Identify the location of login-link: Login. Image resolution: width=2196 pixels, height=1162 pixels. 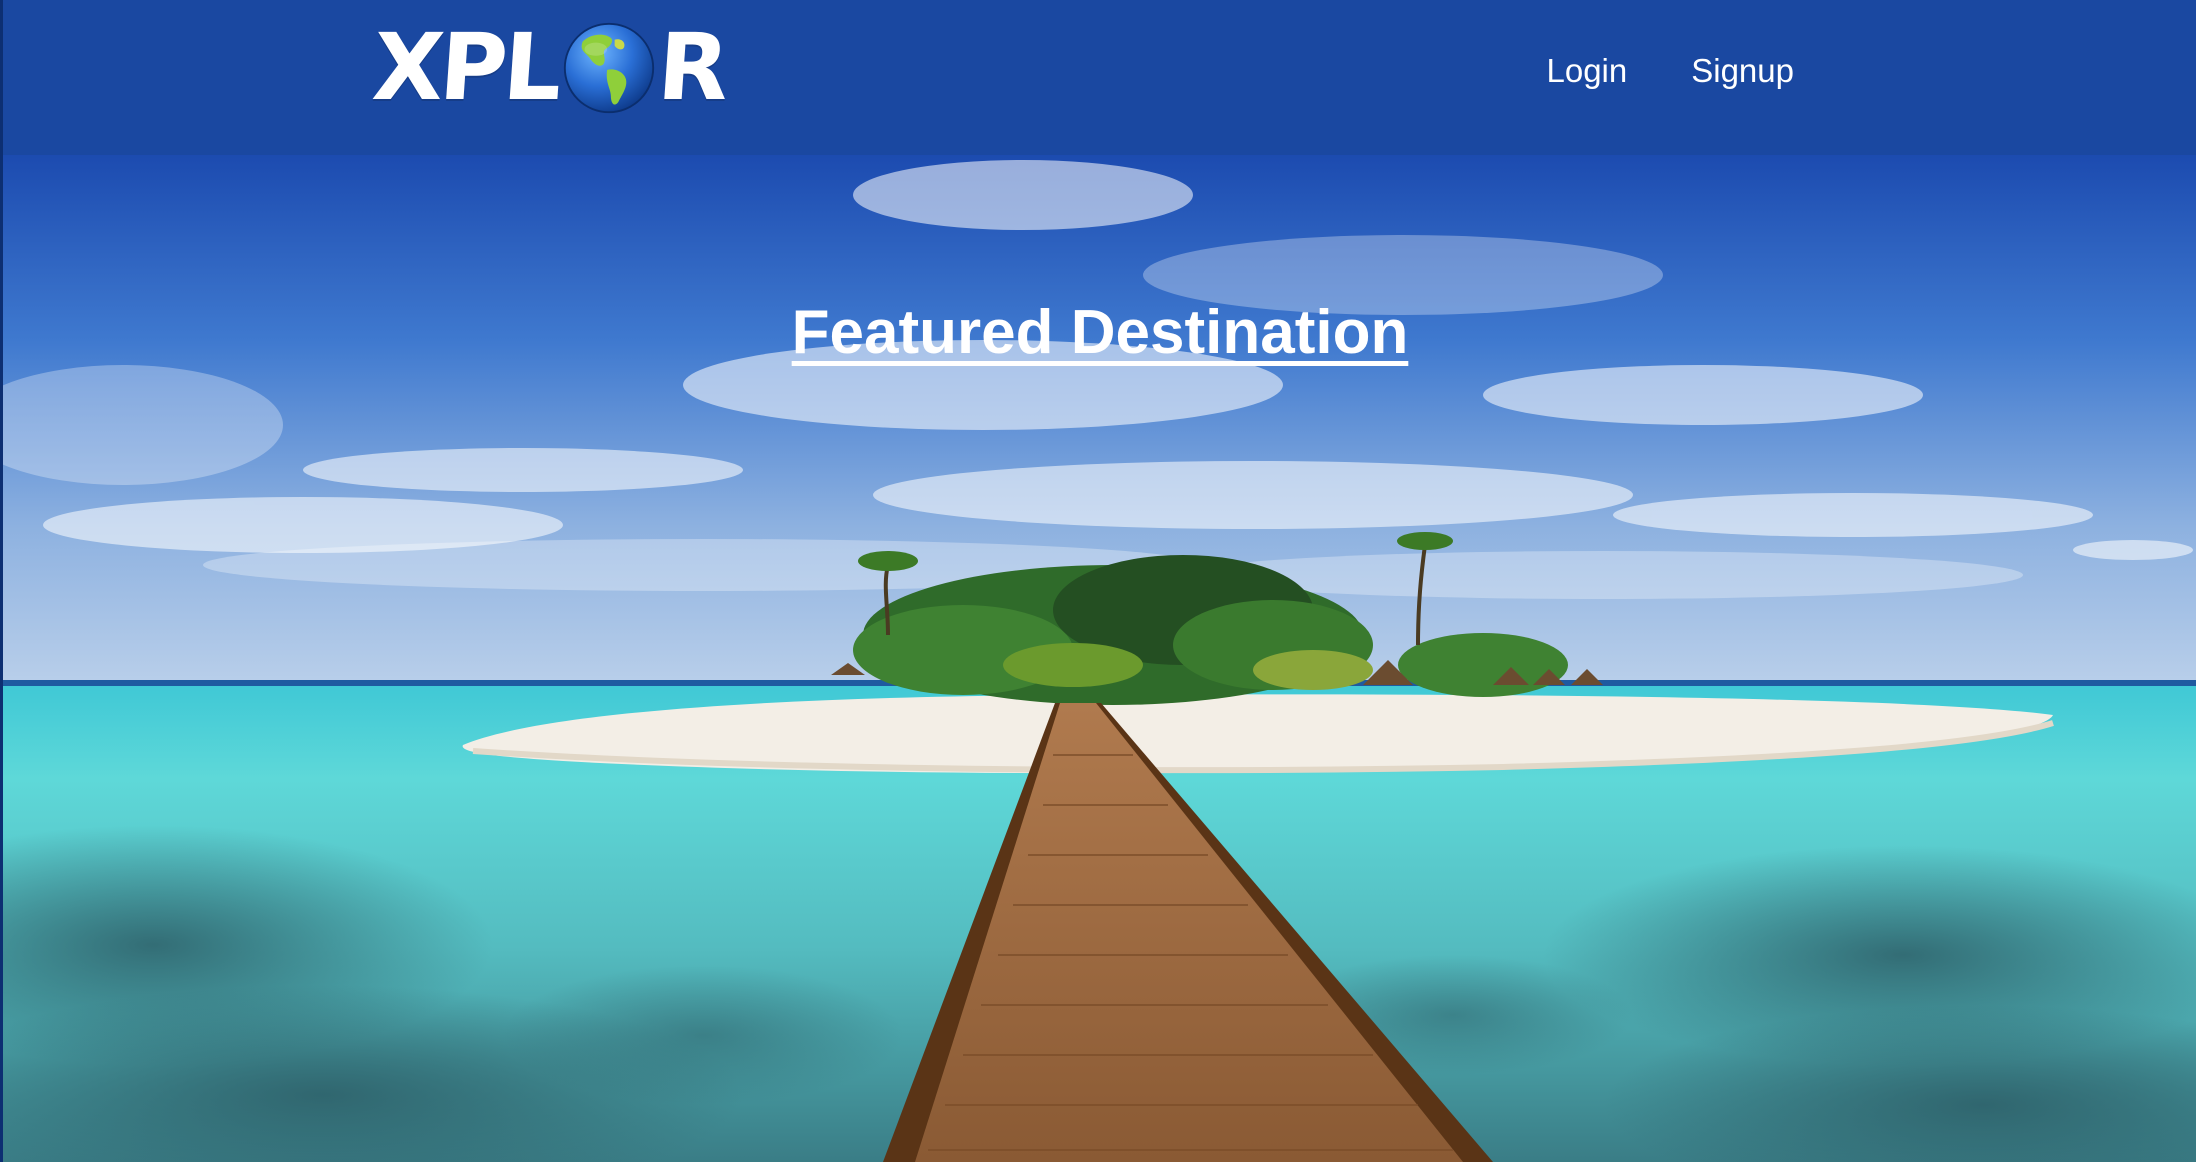
(1586, 71).